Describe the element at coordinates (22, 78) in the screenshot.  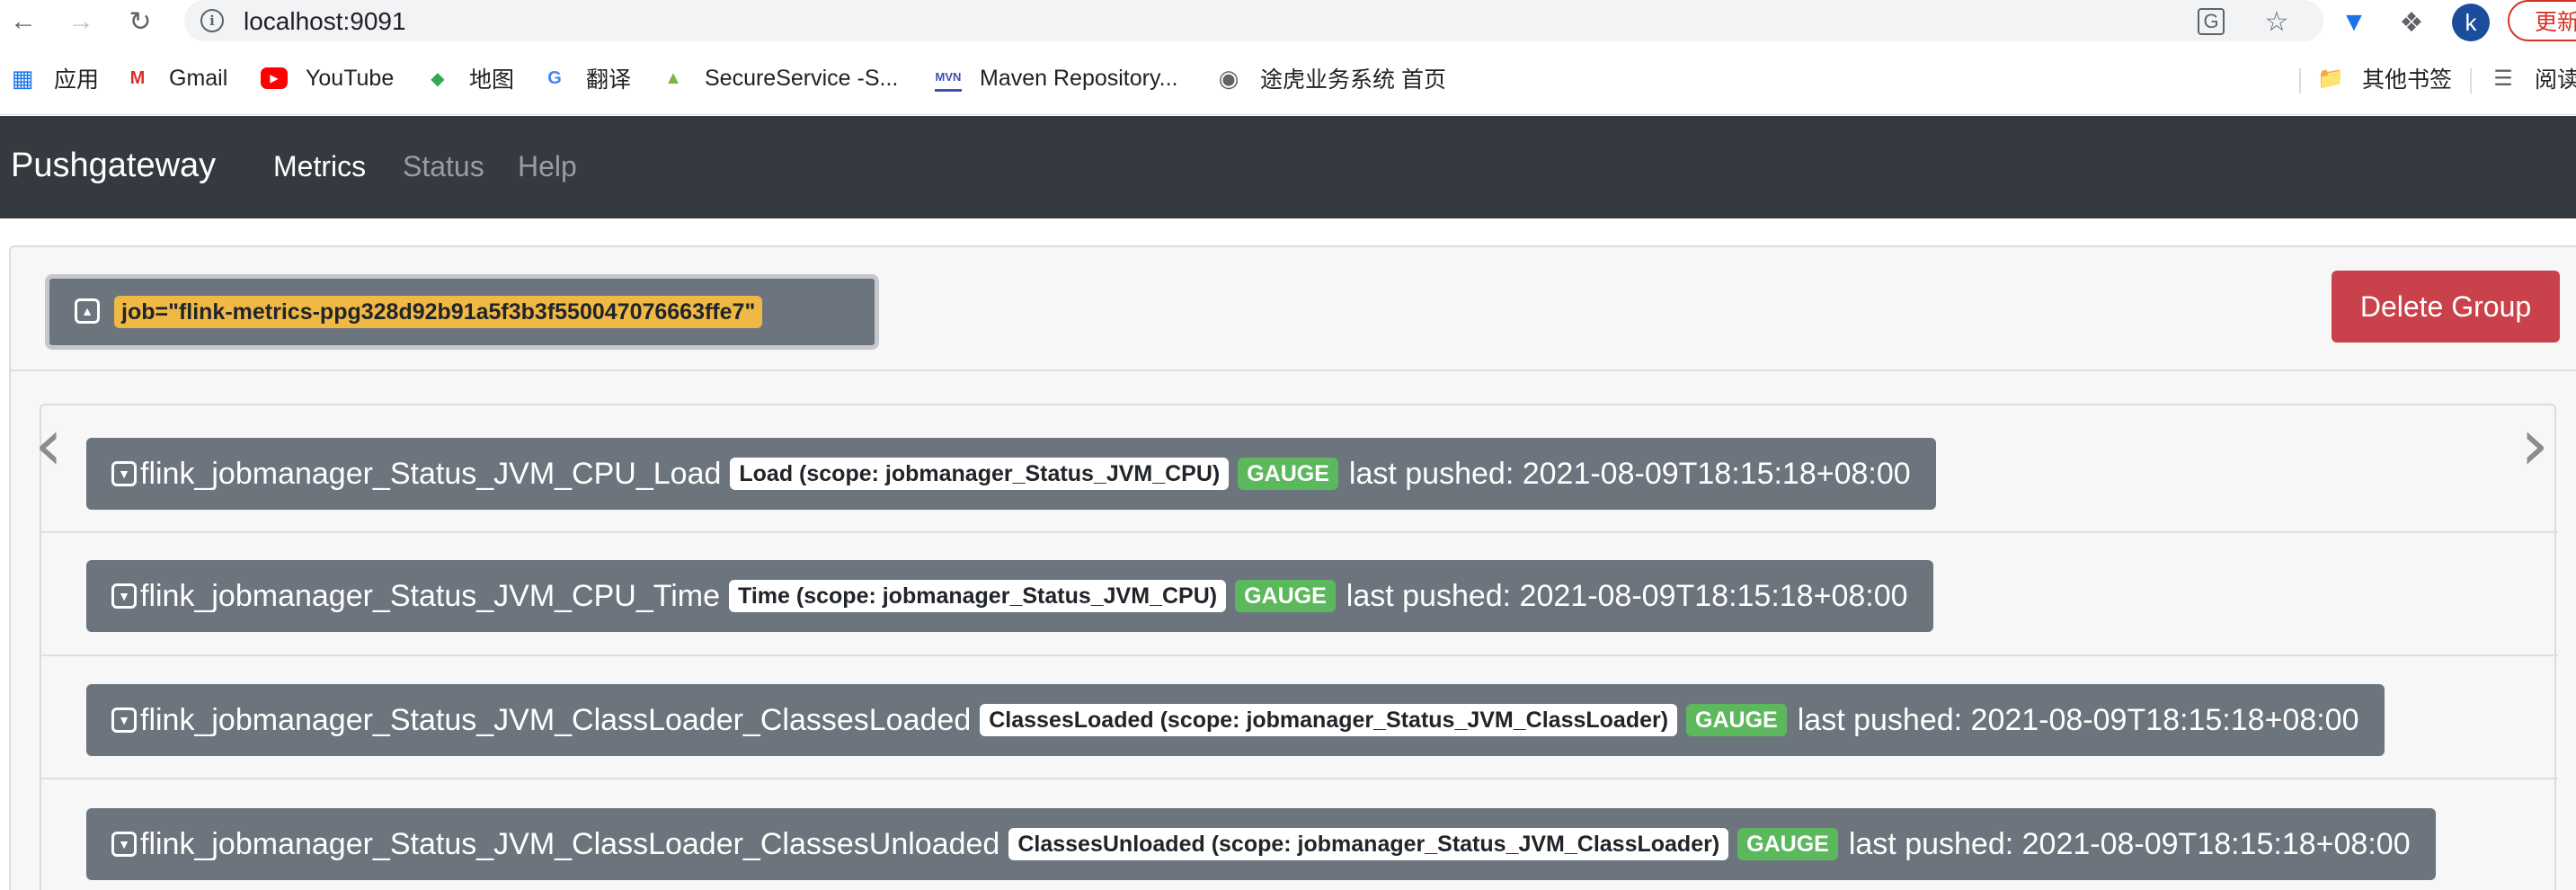
I see `apps-grid-icon: ▦` at that location.